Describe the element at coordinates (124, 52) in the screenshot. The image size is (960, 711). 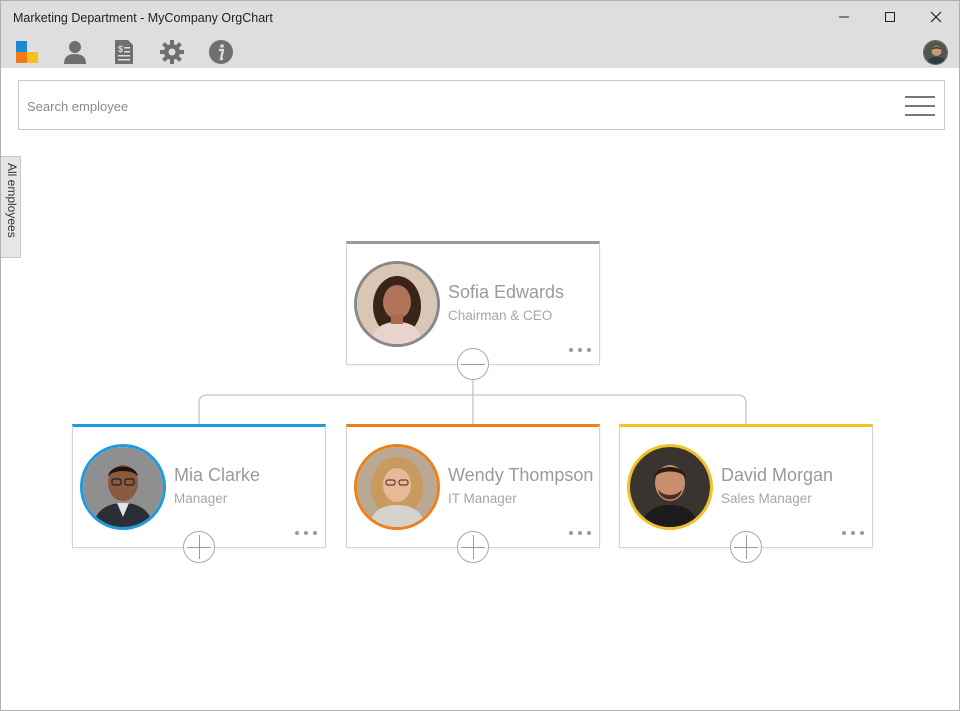
I see `report-icon: $` at that location.